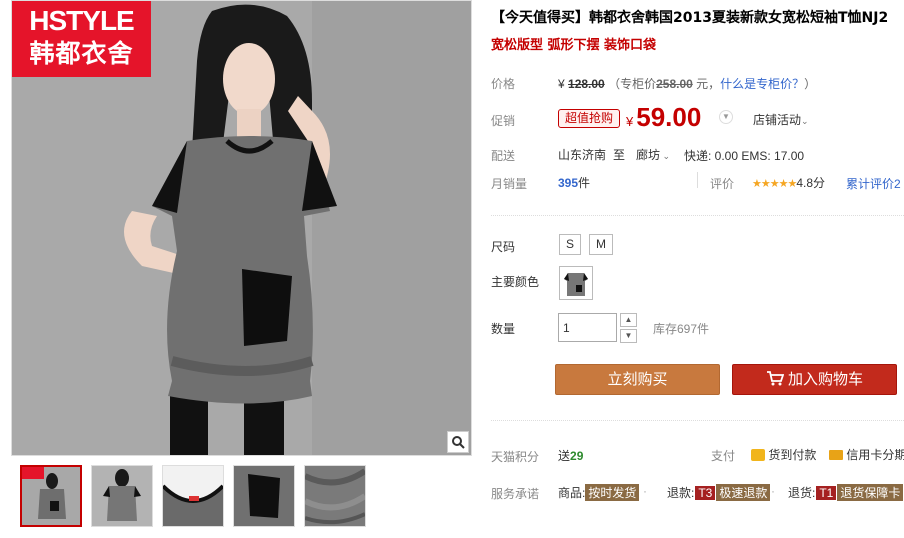 This screenshot has width=904, height=538. What do you see at coordinates (810, 84) in the screenshot?
I see `counter-price-close: ）` at bounding box center [810, 84].